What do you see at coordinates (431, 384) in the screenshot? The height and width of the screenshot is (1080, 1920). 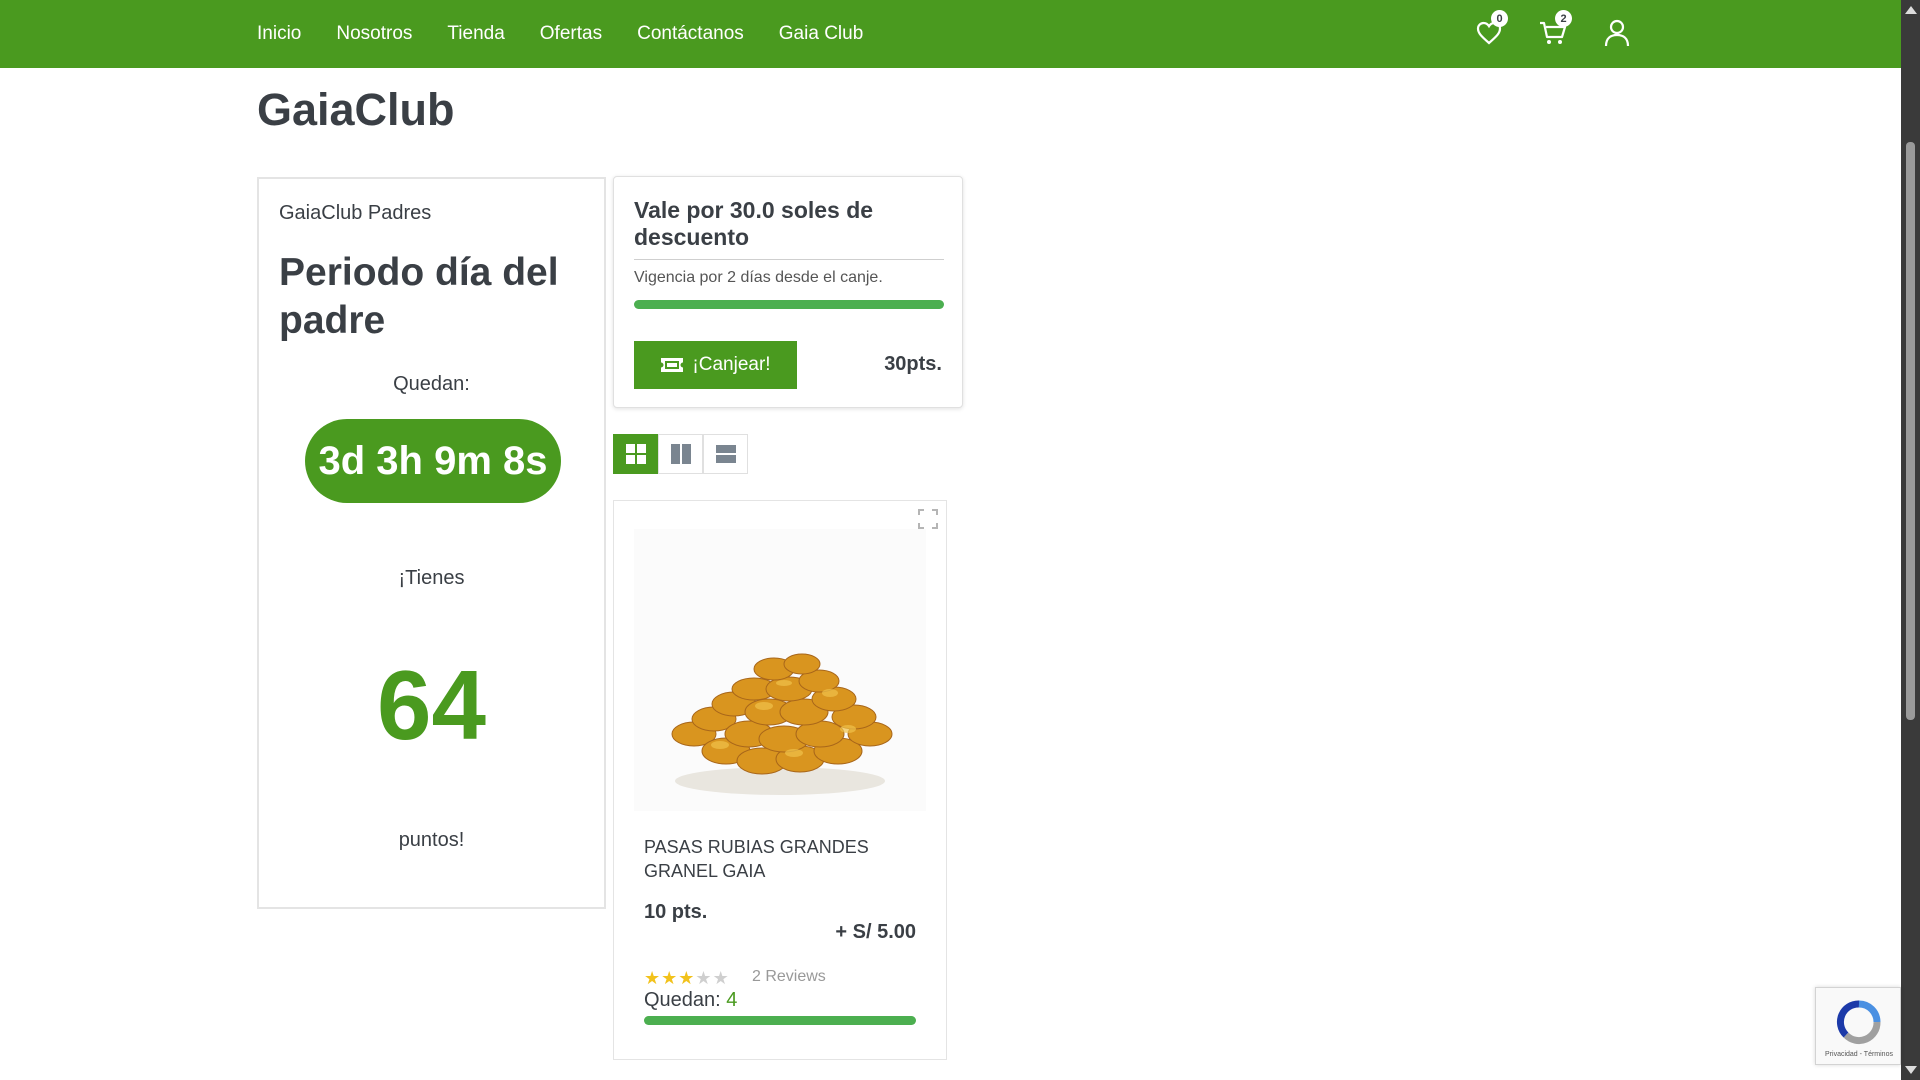 I see `remaining-label: Quedan:` at bounding box center [431, 384].